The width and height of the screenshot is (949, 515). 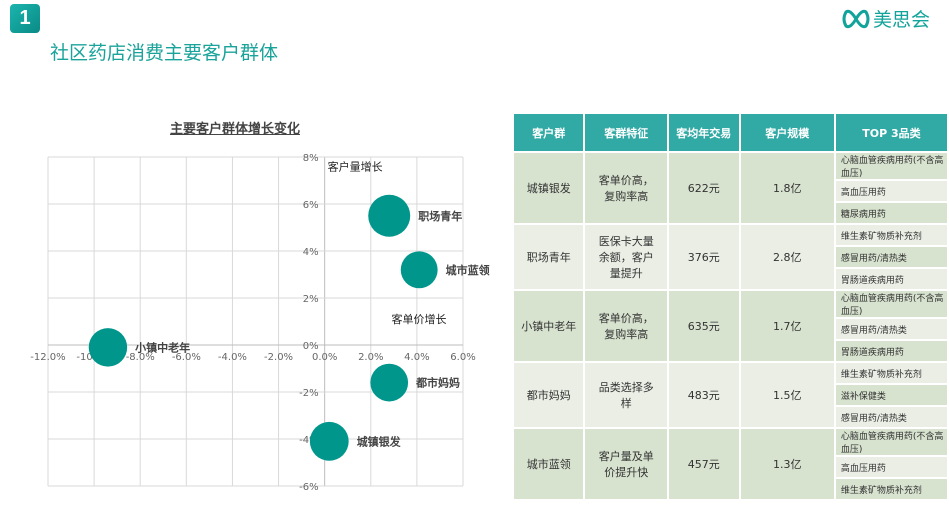 I want to click on column-header: 客户规模, so click(x=787, y=132).